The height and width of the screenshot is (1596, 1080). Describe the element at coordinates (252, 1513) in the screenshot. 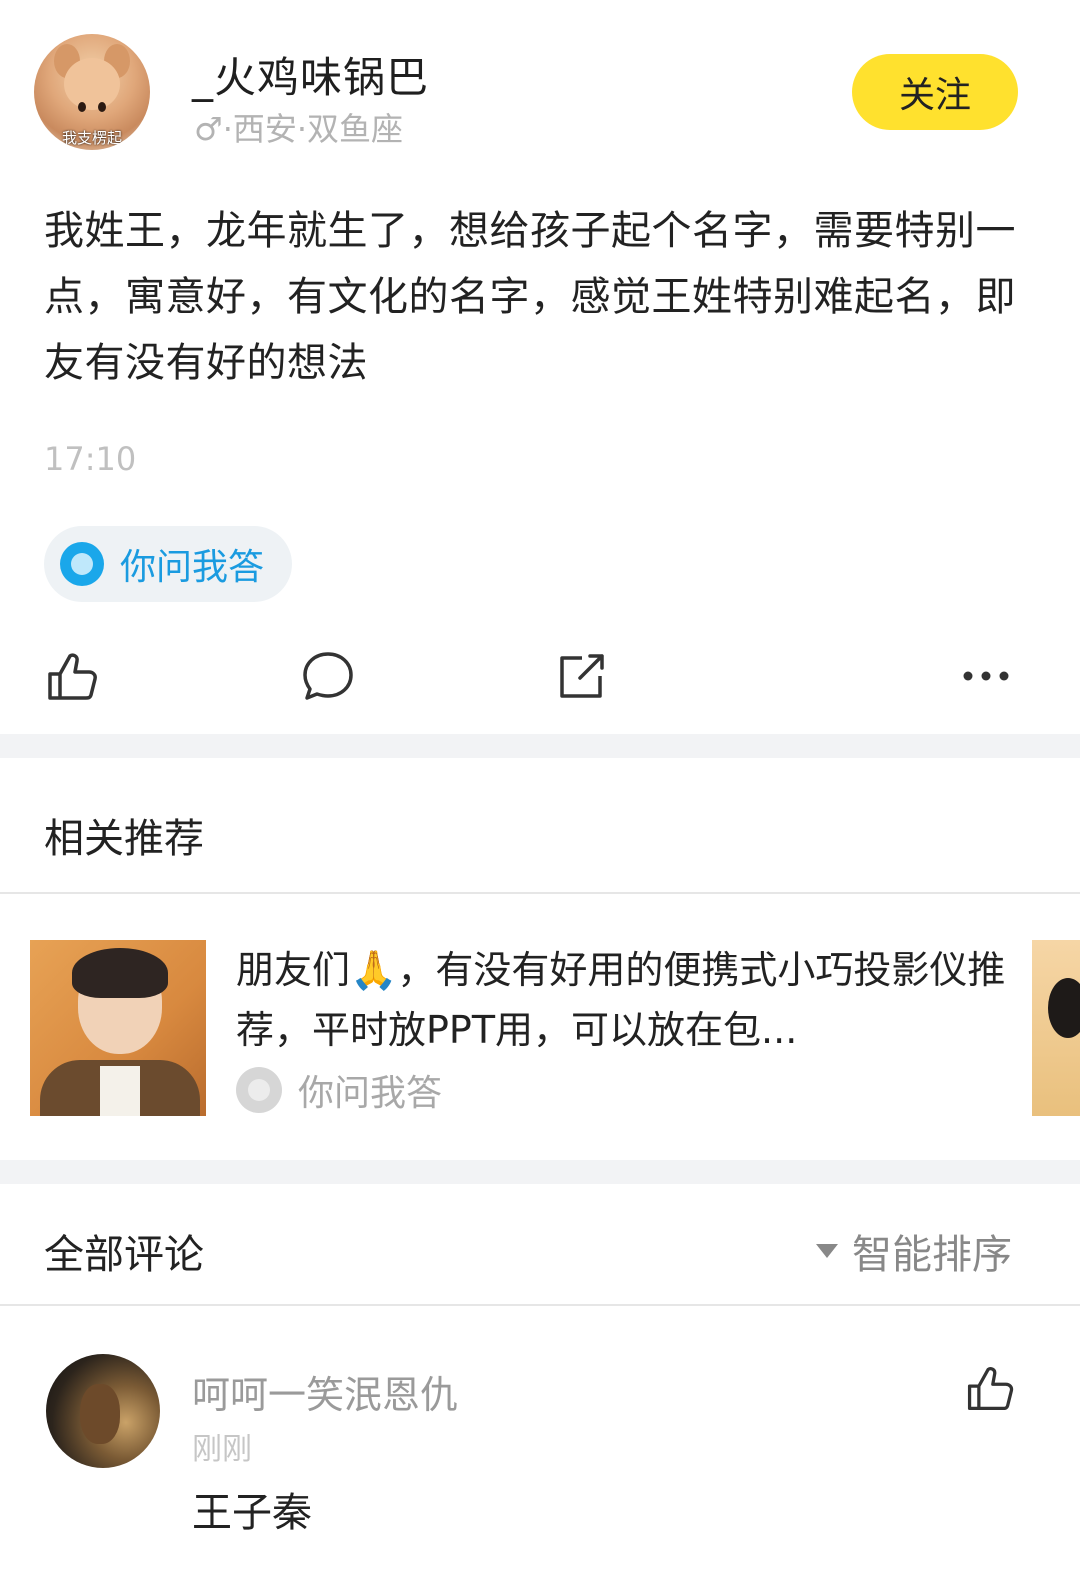

I see `comment-text: 王子秦` at that location.